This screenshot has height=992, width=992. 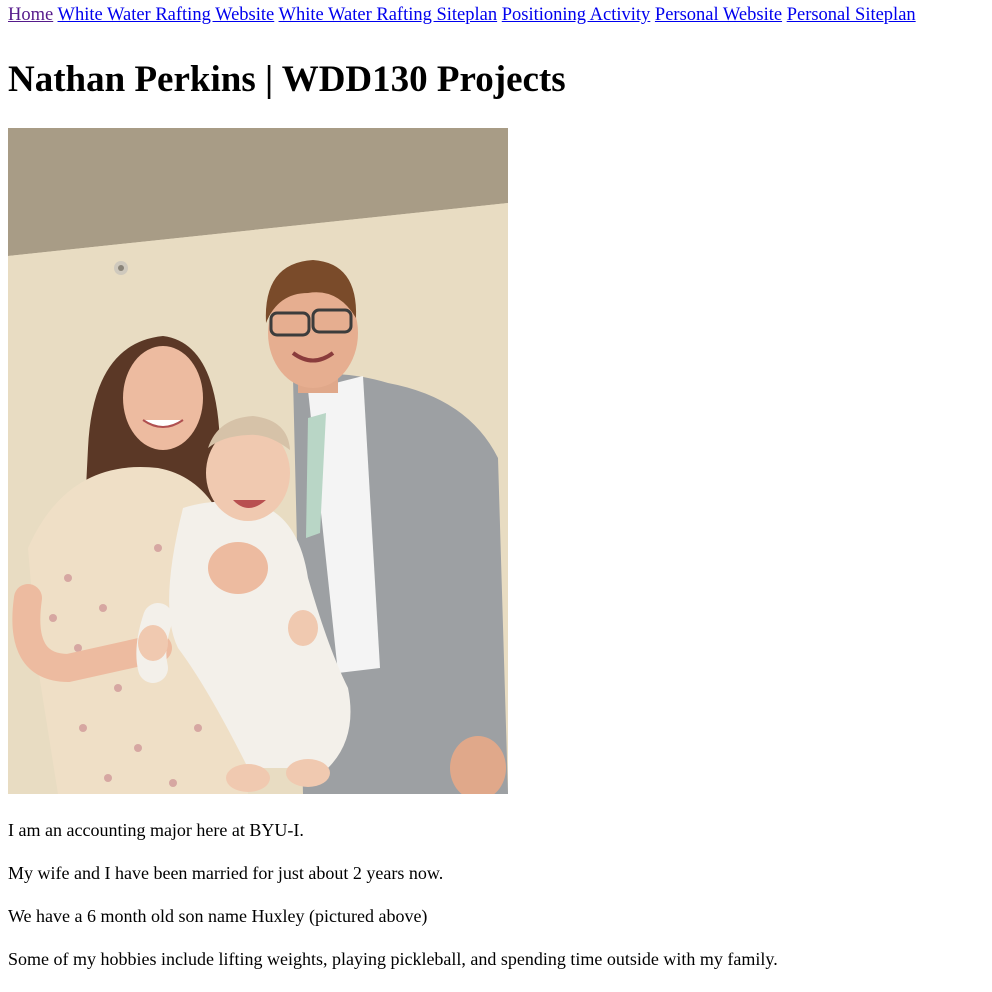 What do you see at coordinates (156, 830) in the screenshot?
I see `paragraph-major: I am an accounting major here at BYU-I.` at bounding box center [156, 830].